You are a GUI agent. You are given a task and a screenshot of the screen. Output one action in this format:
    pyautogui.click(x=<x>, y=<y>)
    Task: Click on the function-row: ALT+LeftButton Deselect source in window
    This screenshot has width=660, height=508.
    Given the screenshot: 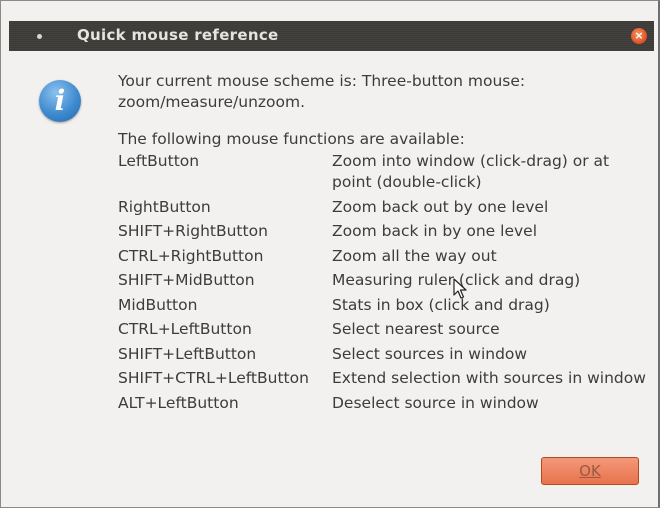 What is the action you would take?
    pyautogui.click(x=383, y=403)
    